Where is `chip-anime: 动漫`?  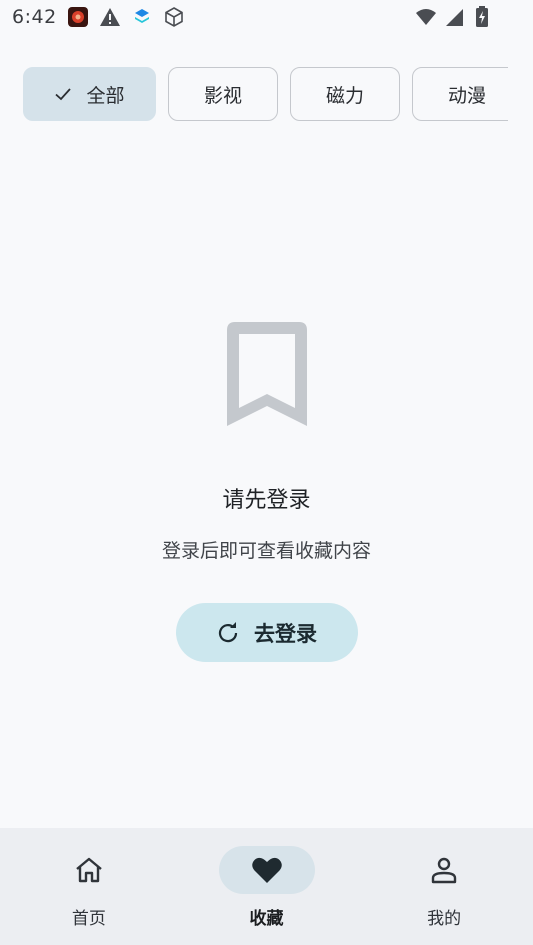
chip-anime: 动漫 is located at coordinates (460, 94).